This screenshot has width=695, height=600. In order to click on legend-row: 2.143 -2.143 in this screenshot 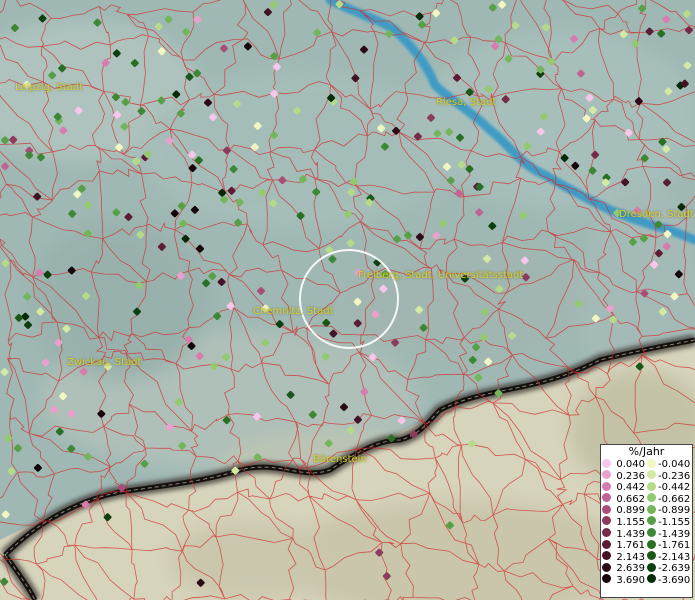, I will do `click(647, 557)`.